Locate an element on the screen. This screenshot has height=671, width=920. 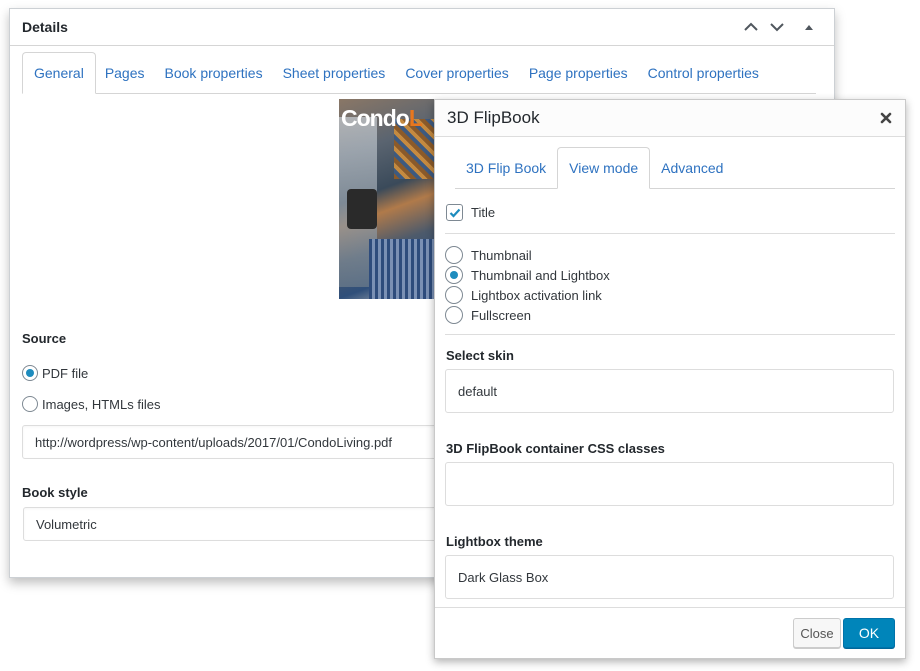
book-style-label: Book style is located at coordinates (55, 492).